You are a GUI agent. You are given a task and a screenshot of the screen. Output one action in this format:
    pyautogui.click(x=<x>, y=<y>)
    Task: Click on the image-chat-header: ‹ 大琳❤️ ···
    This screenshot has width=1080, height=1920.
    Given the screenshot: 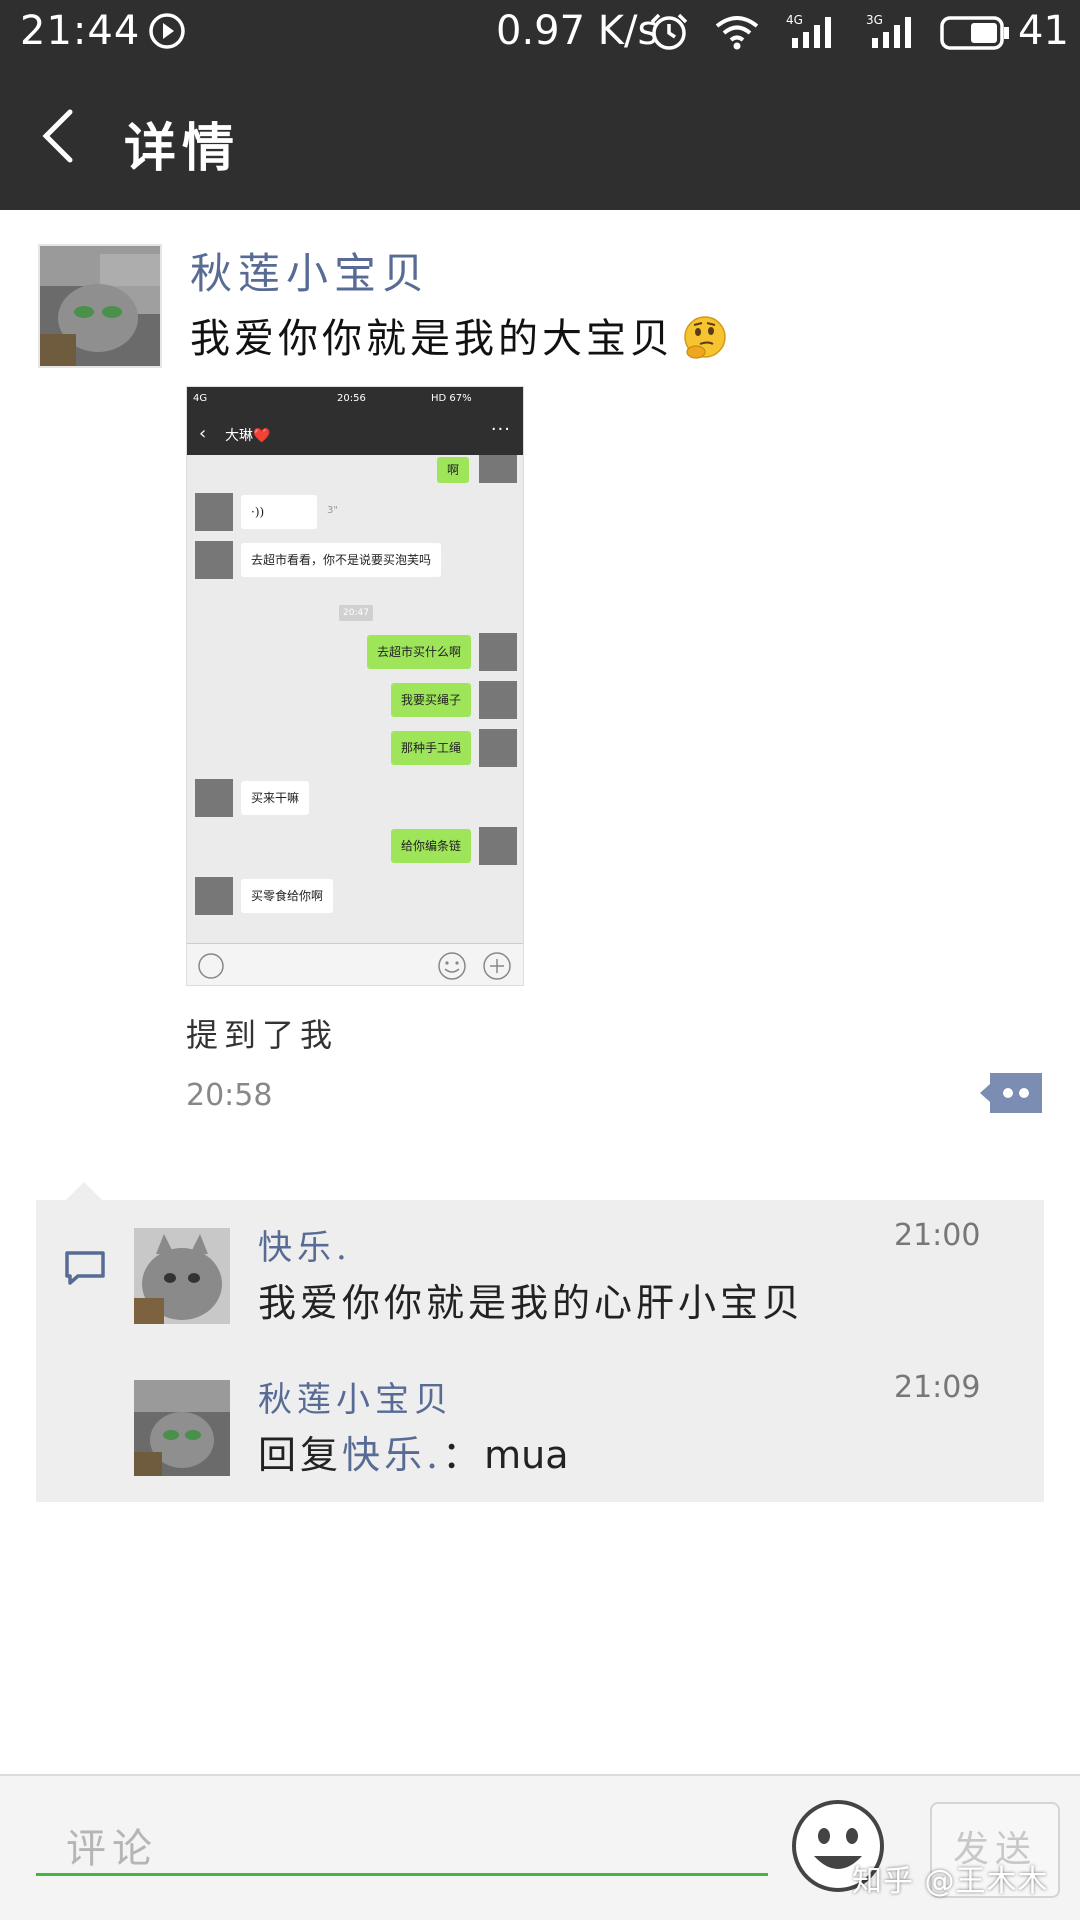 What is the action you would take?
    pyautogui.click(x=355, y=433)
    